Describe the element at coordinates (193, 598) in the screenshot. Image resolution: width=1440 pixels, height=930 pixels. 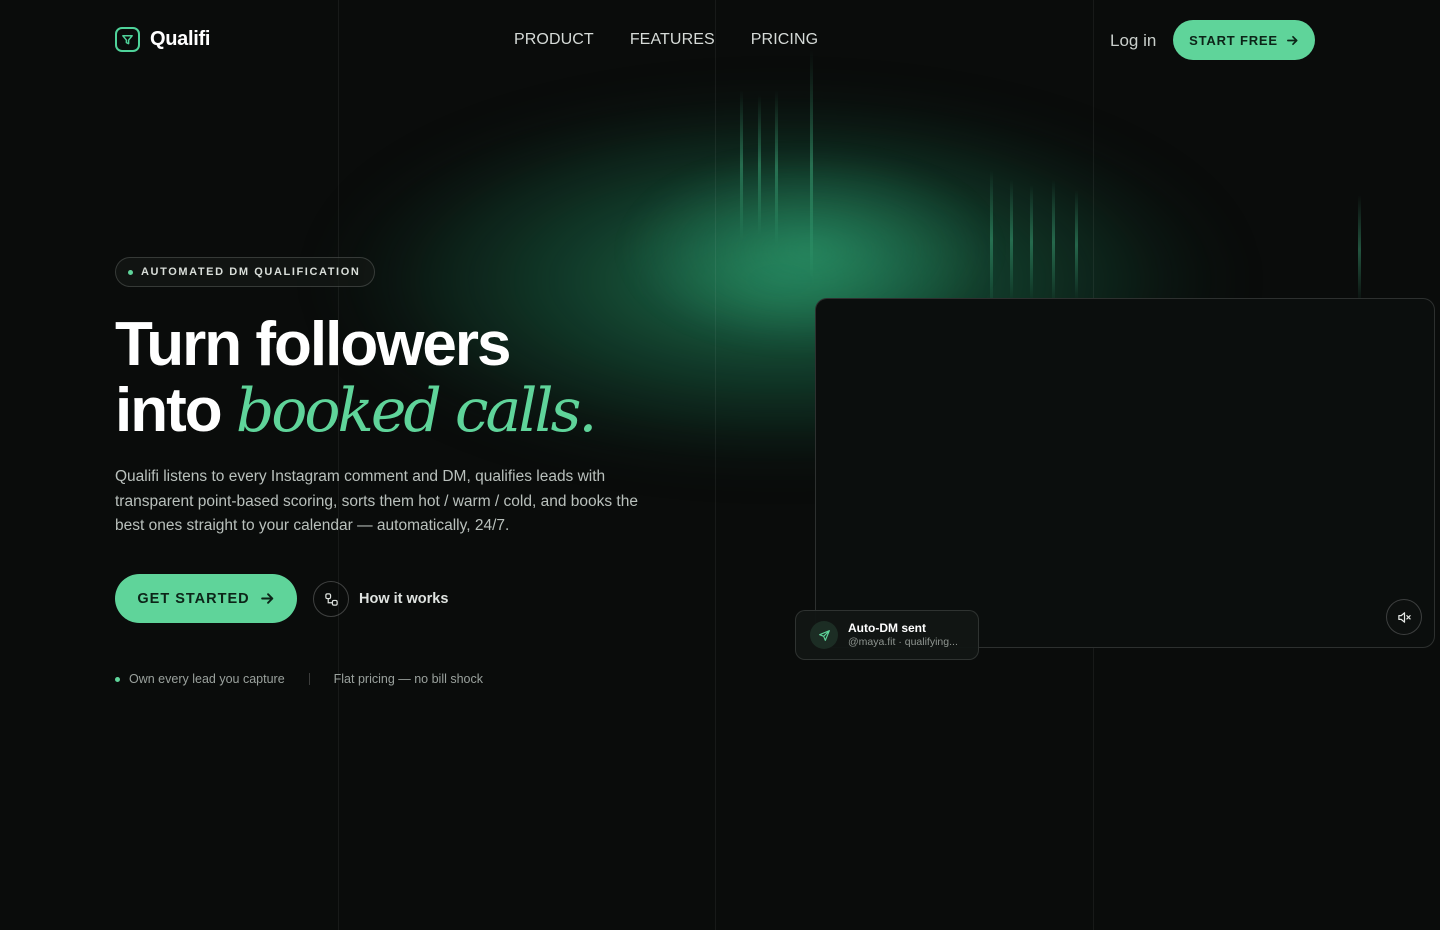
I see `get-started-label: GET STARTED` at that location.